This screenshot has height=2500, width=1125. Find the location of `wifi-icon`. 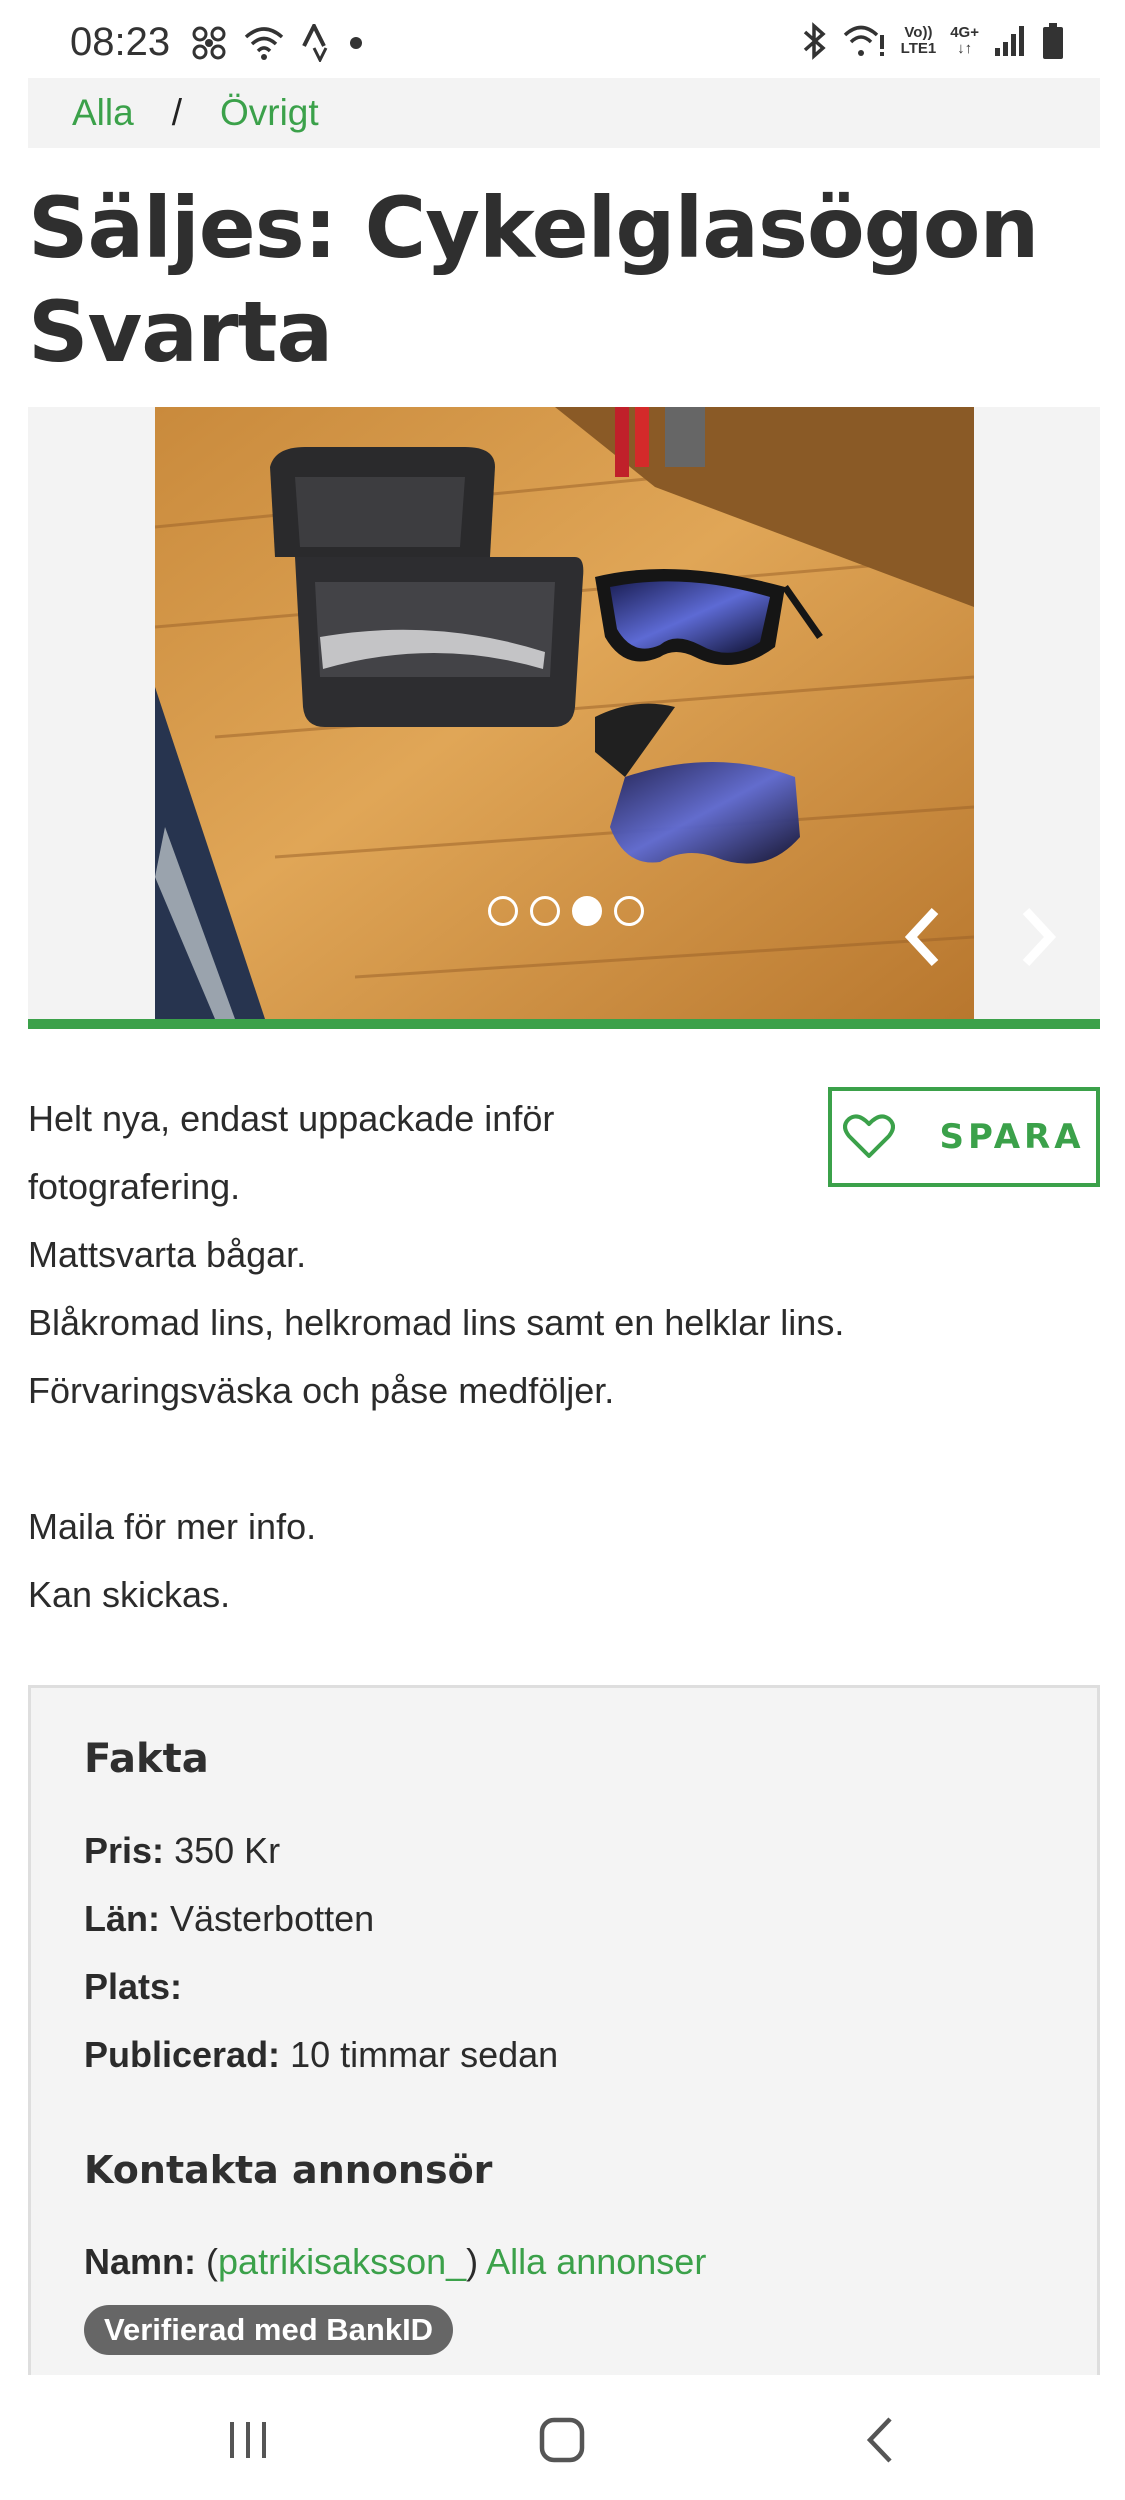

wifi-icon is located at coordinates (264, 43).